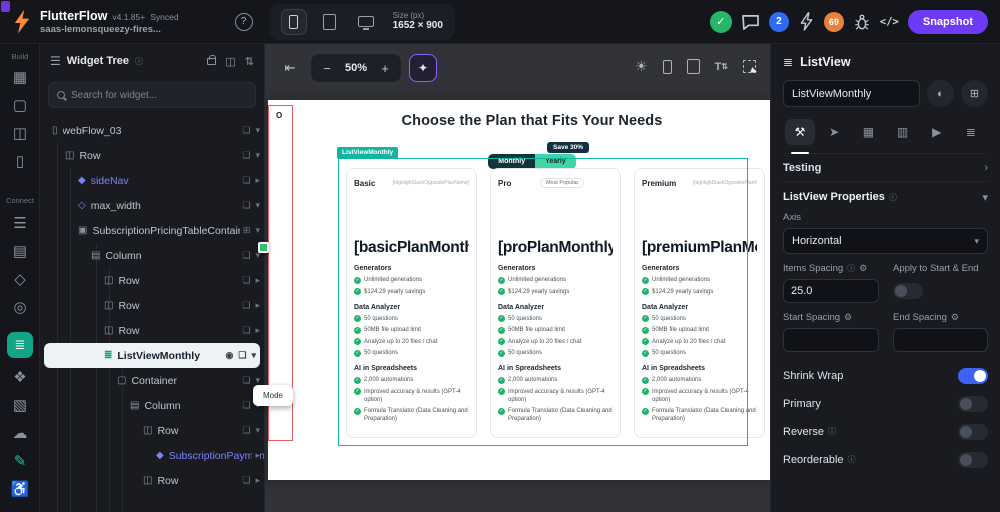 The image size is (1000, 512). Describe the element at coordinates (851, 93) in the screenshot. I see `widget-name-input` at that location.